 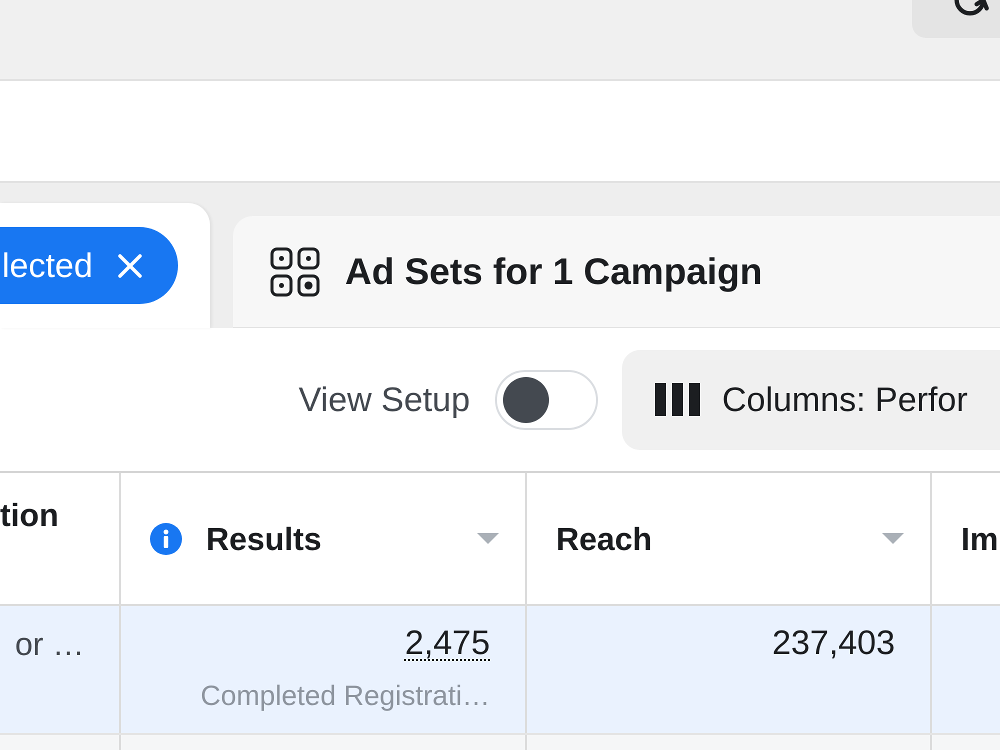 What do you see at coordinates (677, 399) in the screenshot?
I see `columns-icon` at bounding box center [677, 399].